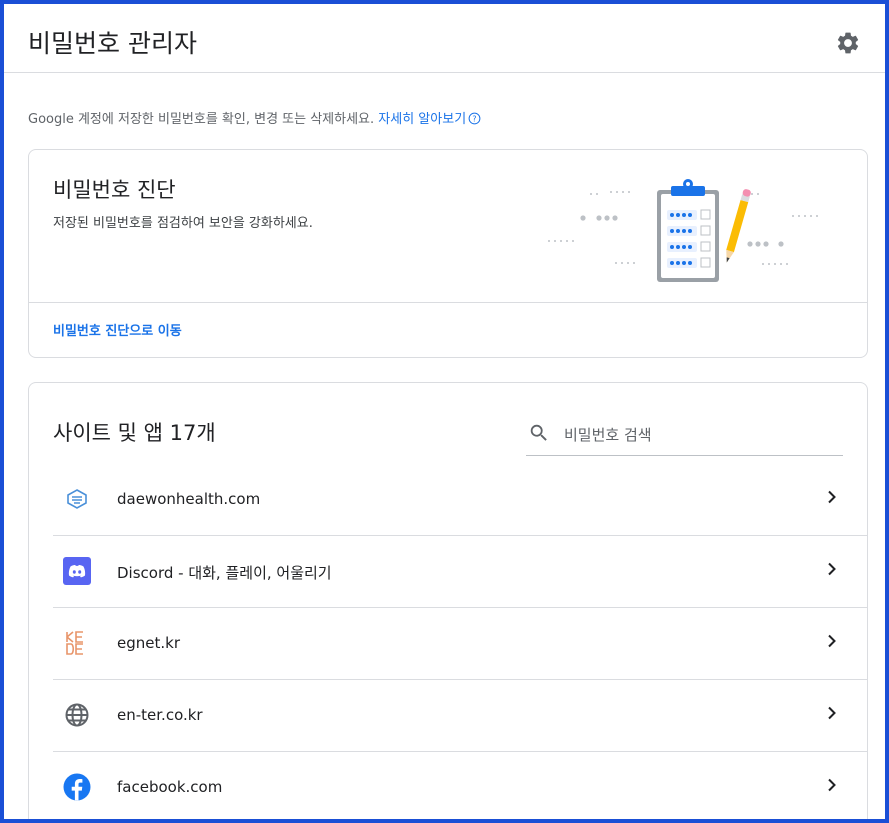 The width and height of the screenshot is (889, 823). I want to click on site-name: facebook.com, so click(170, 787).